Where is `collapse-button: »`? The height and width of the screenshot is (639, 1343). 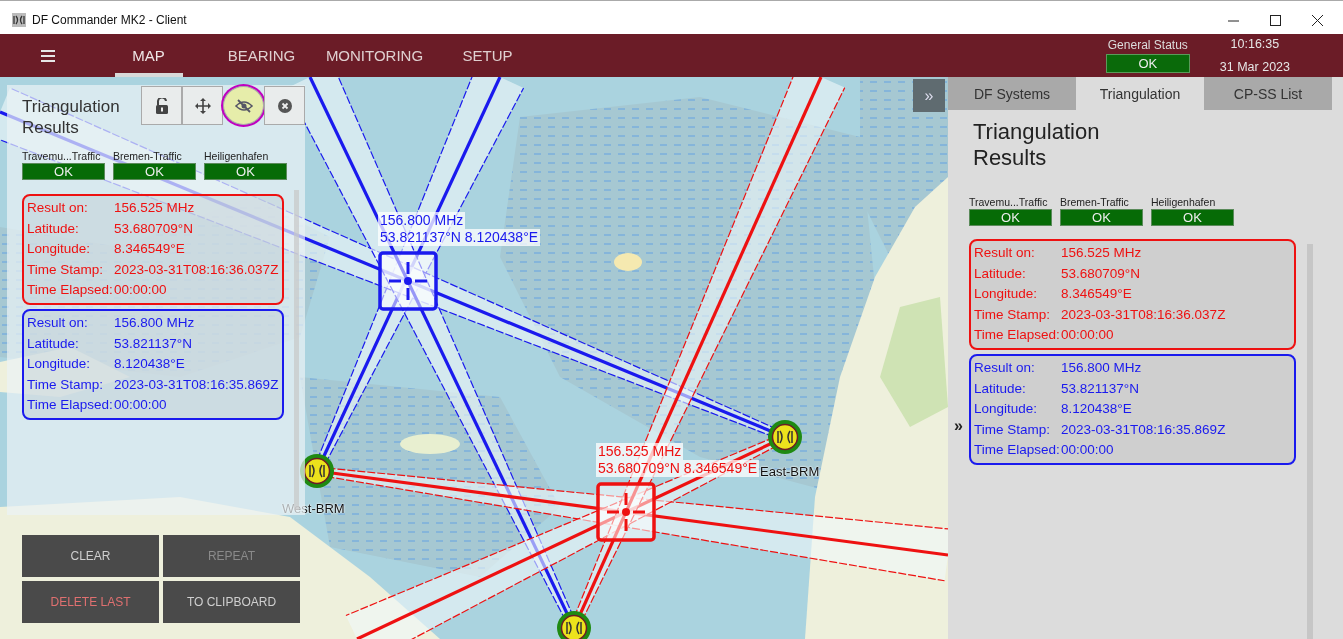
collapse-button: » is located at coordinates (929, 95).